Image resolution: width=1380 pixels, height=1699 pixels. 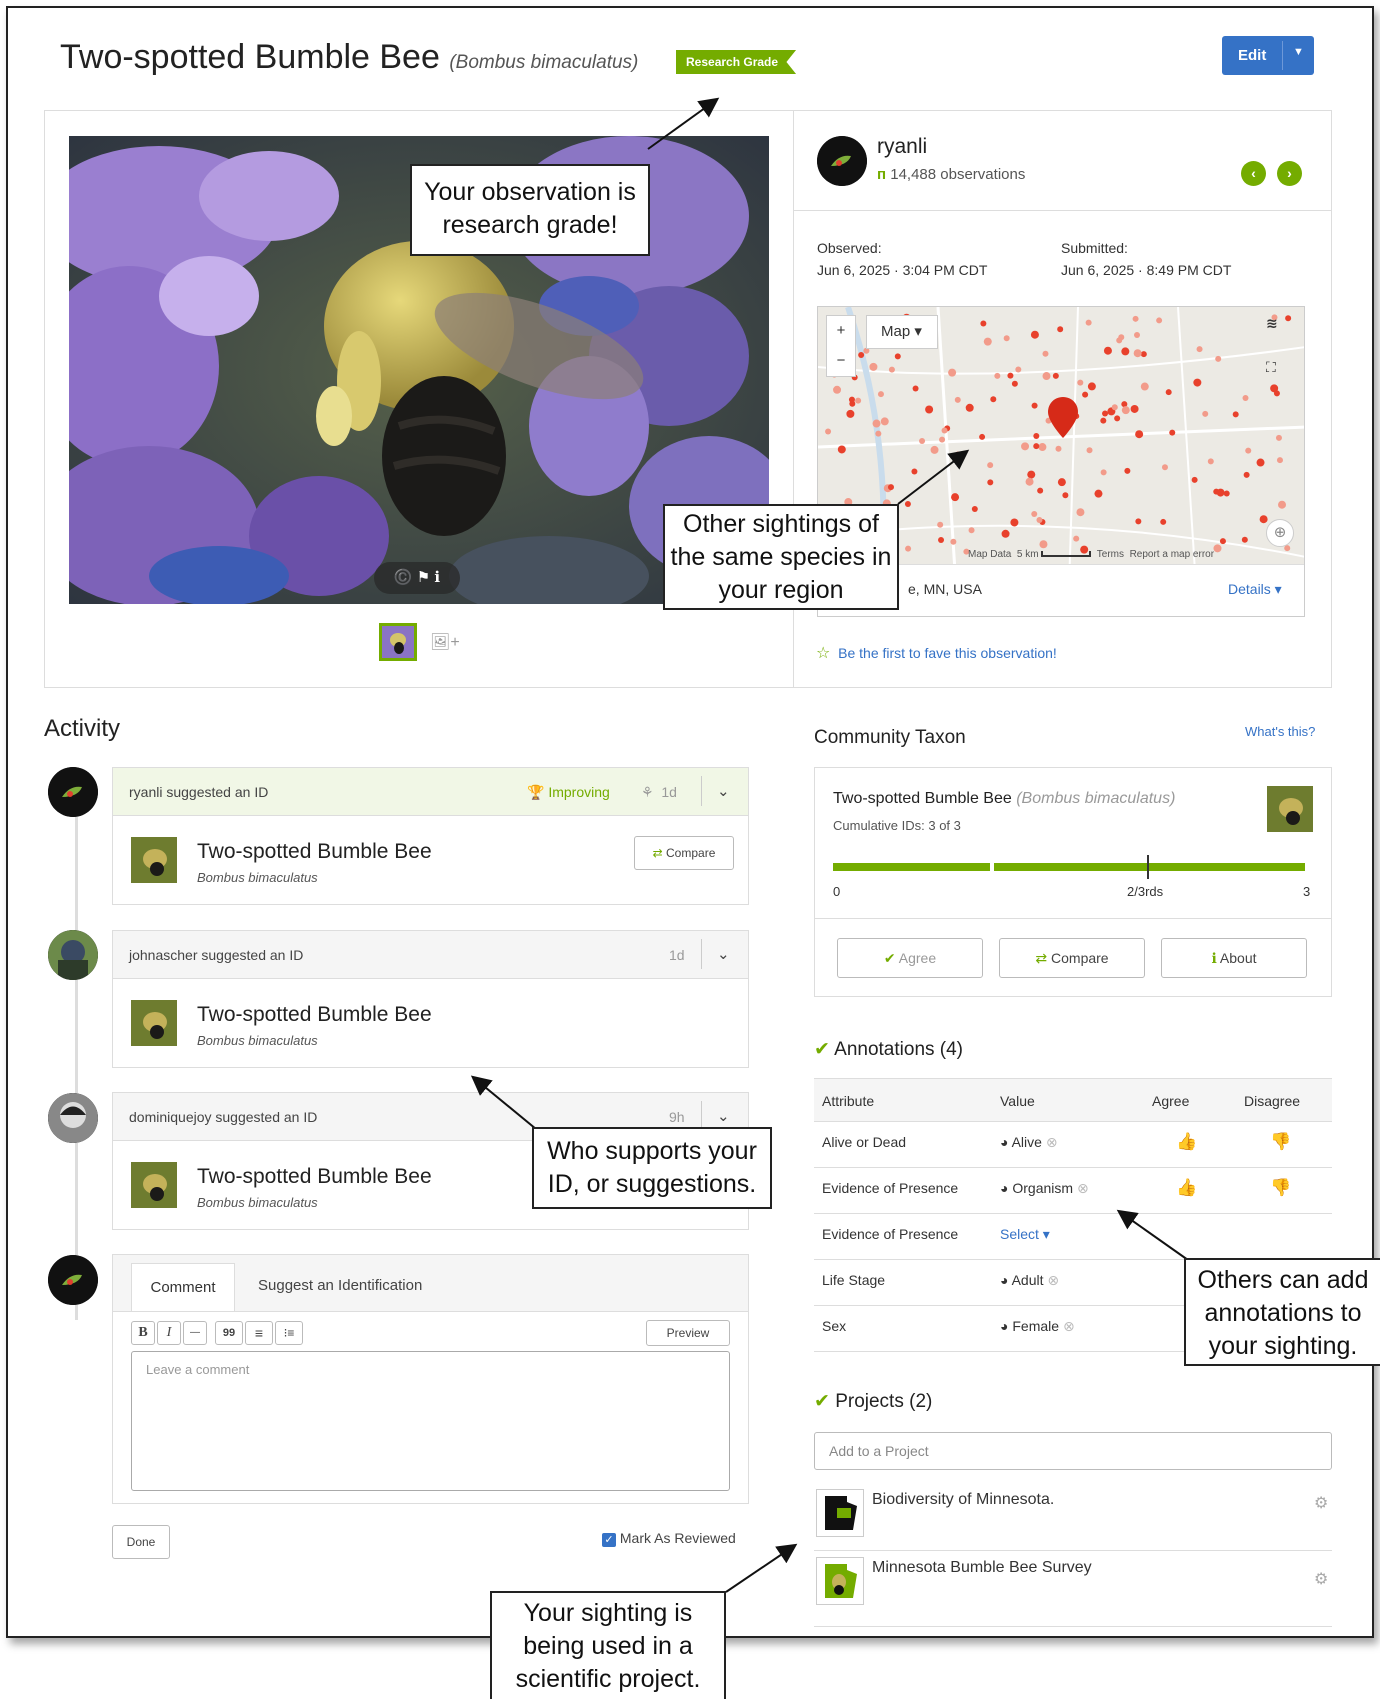 What do you see at coordinates (652, 1168) in the screenshot?
I see `callout-supporters: Who supports your ID, or suggestions.` at bounding box center [652, 1168].